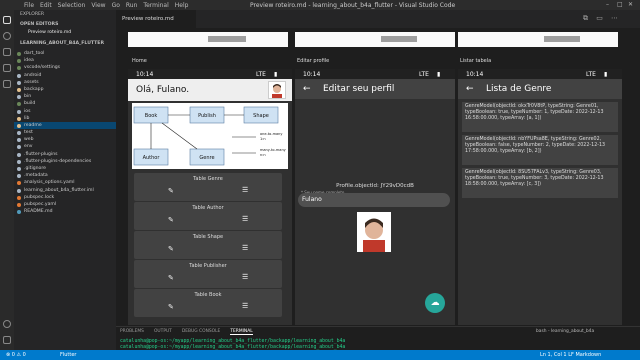 The width and height of the screenshot is (640, 360). I want to click on legend-many-to-many: many-to-many, so click(273, 150).